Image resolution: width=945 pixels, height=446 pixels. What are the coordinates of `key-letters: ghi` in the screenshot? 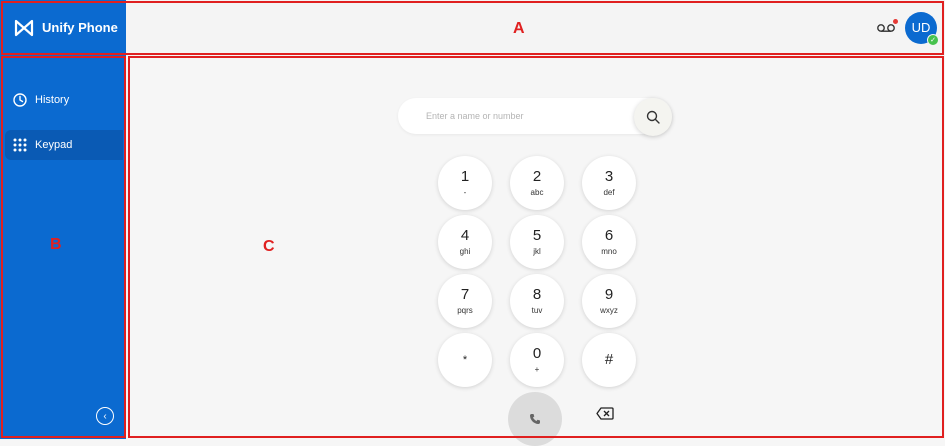 It's located at (465, 251).